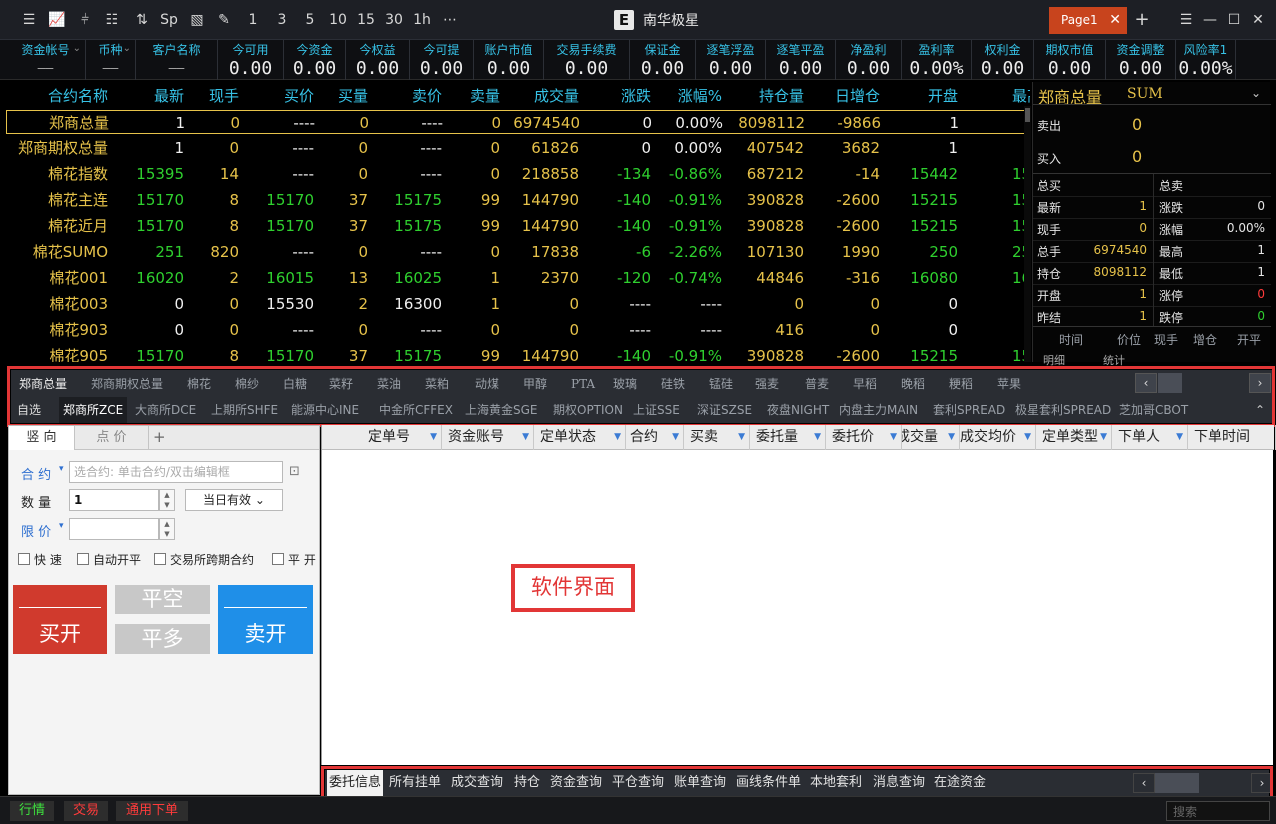  Describe the element at coordinates (165, 410) in the screenshot. I see `exchange-tab-2: 大商所DCE` at that location.